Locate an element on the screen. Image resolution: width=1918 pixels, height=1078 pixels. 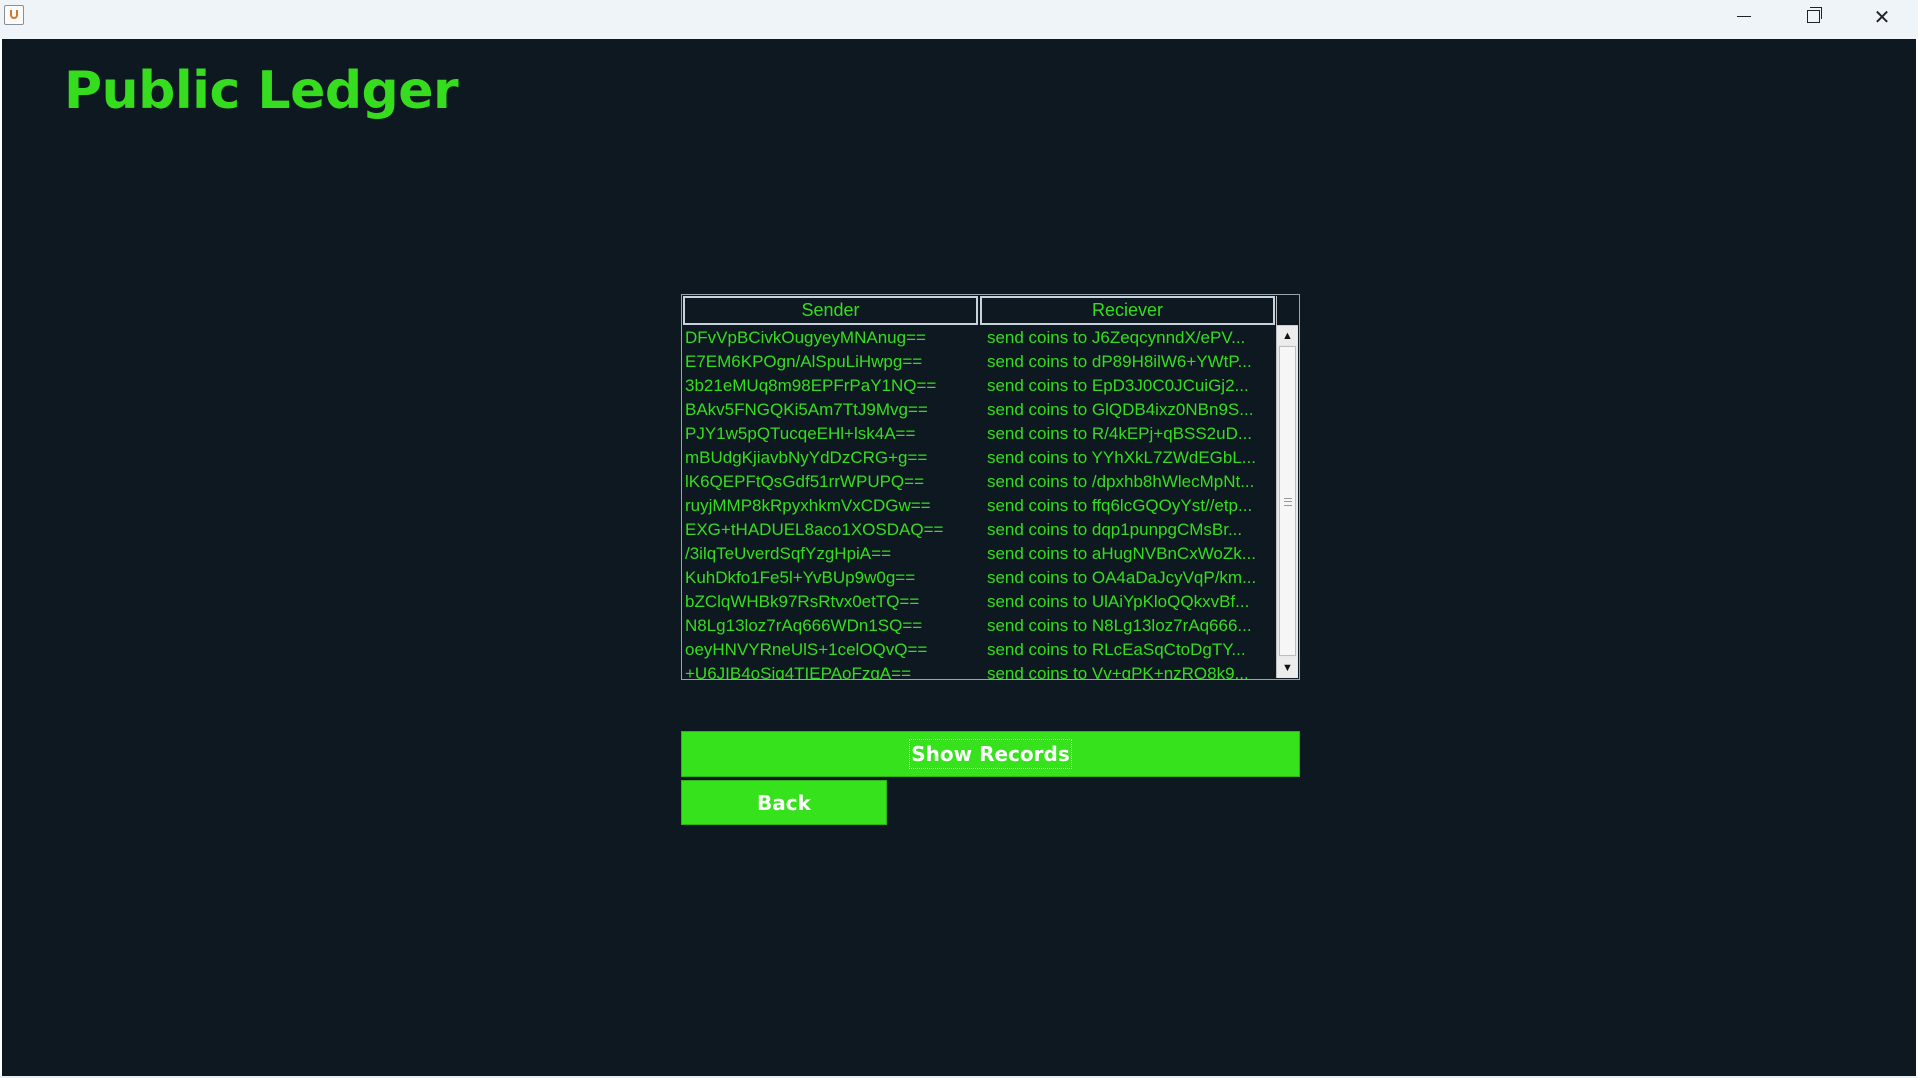
sender-cell: EXG+tHADUEL8aco1XOSDAQ== is located at coordinates (832, 530).